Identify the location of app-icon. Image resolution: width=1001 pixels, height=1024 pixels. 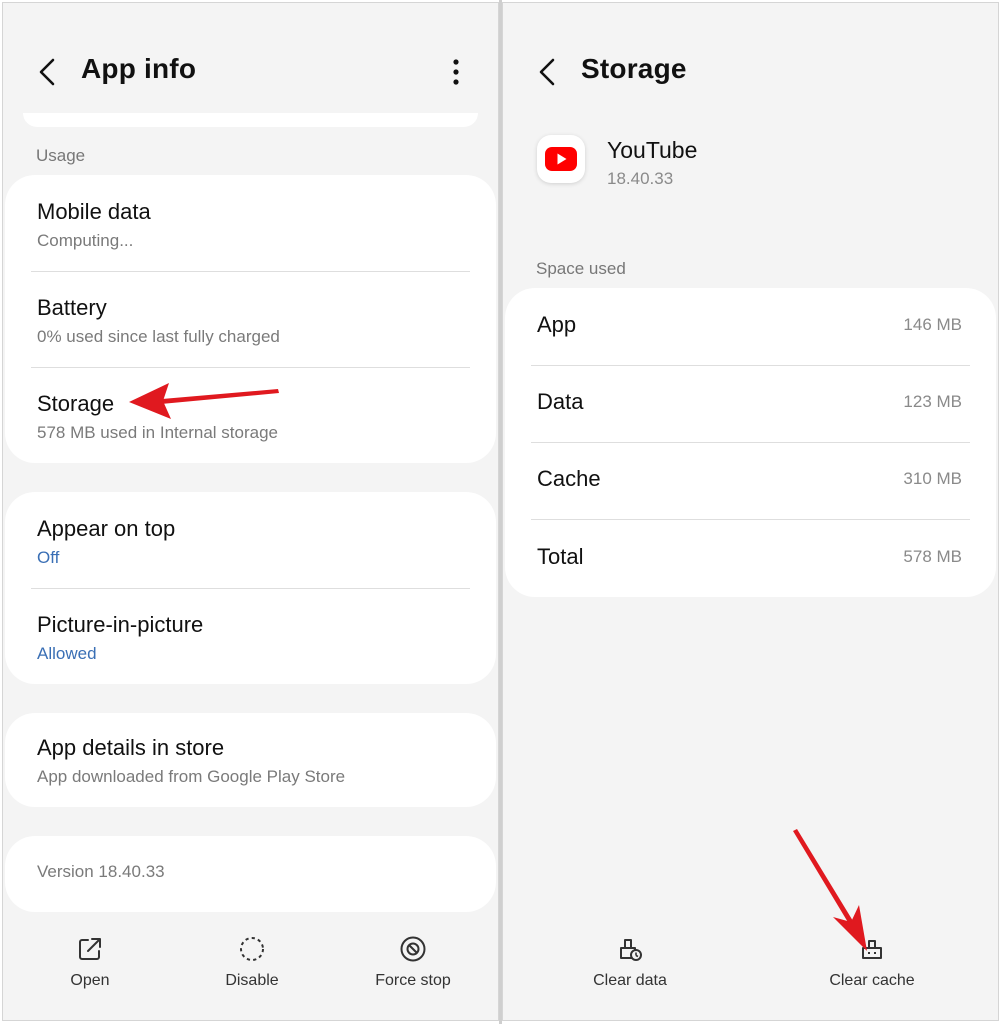
(561, 159).